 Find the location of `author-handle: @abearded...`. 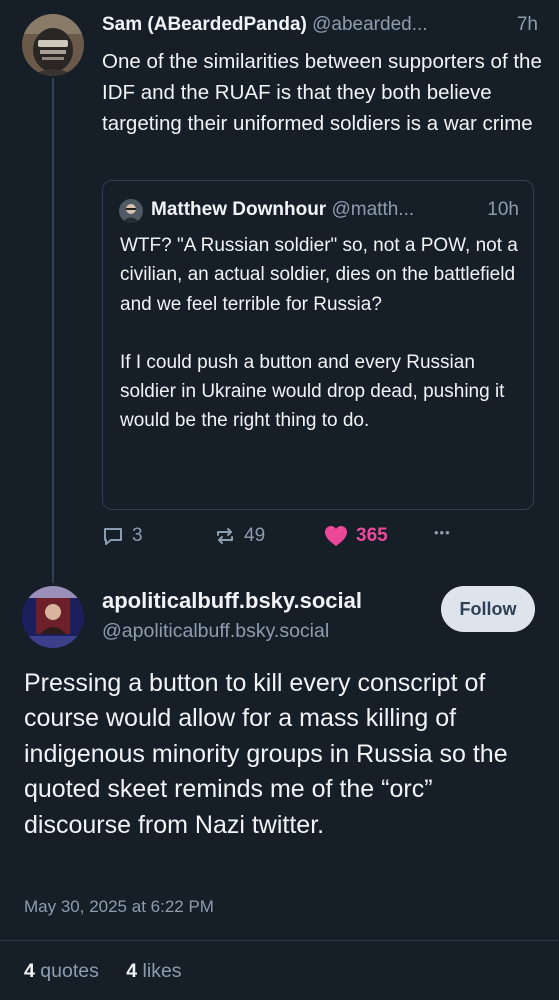

author-handle: @abearded... is located at coordinates (369, 24).